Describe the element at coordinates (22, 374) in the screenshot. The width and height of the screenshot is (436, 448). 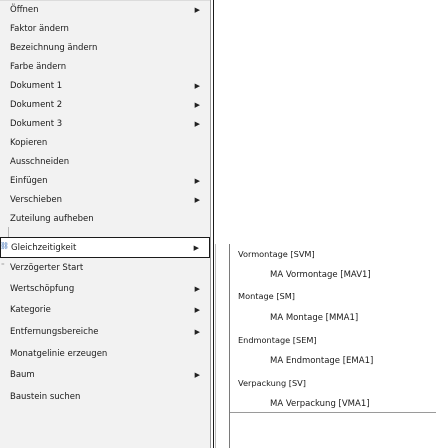
I see `menu-item-label: Baum` at that location.